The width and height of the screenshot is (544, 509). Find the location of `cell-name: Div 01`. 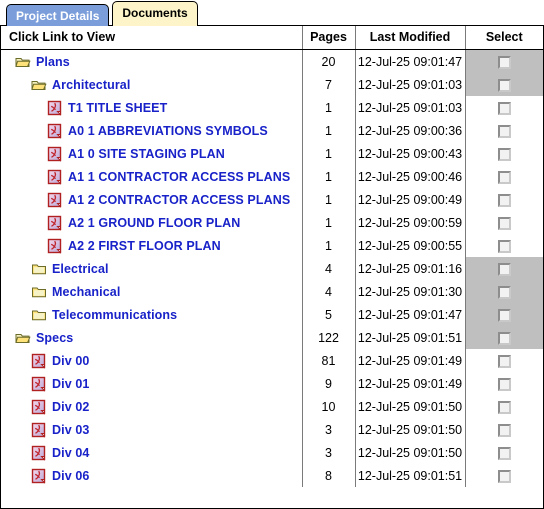

cell-name: Div 01 is located at coordinates (151, 383).